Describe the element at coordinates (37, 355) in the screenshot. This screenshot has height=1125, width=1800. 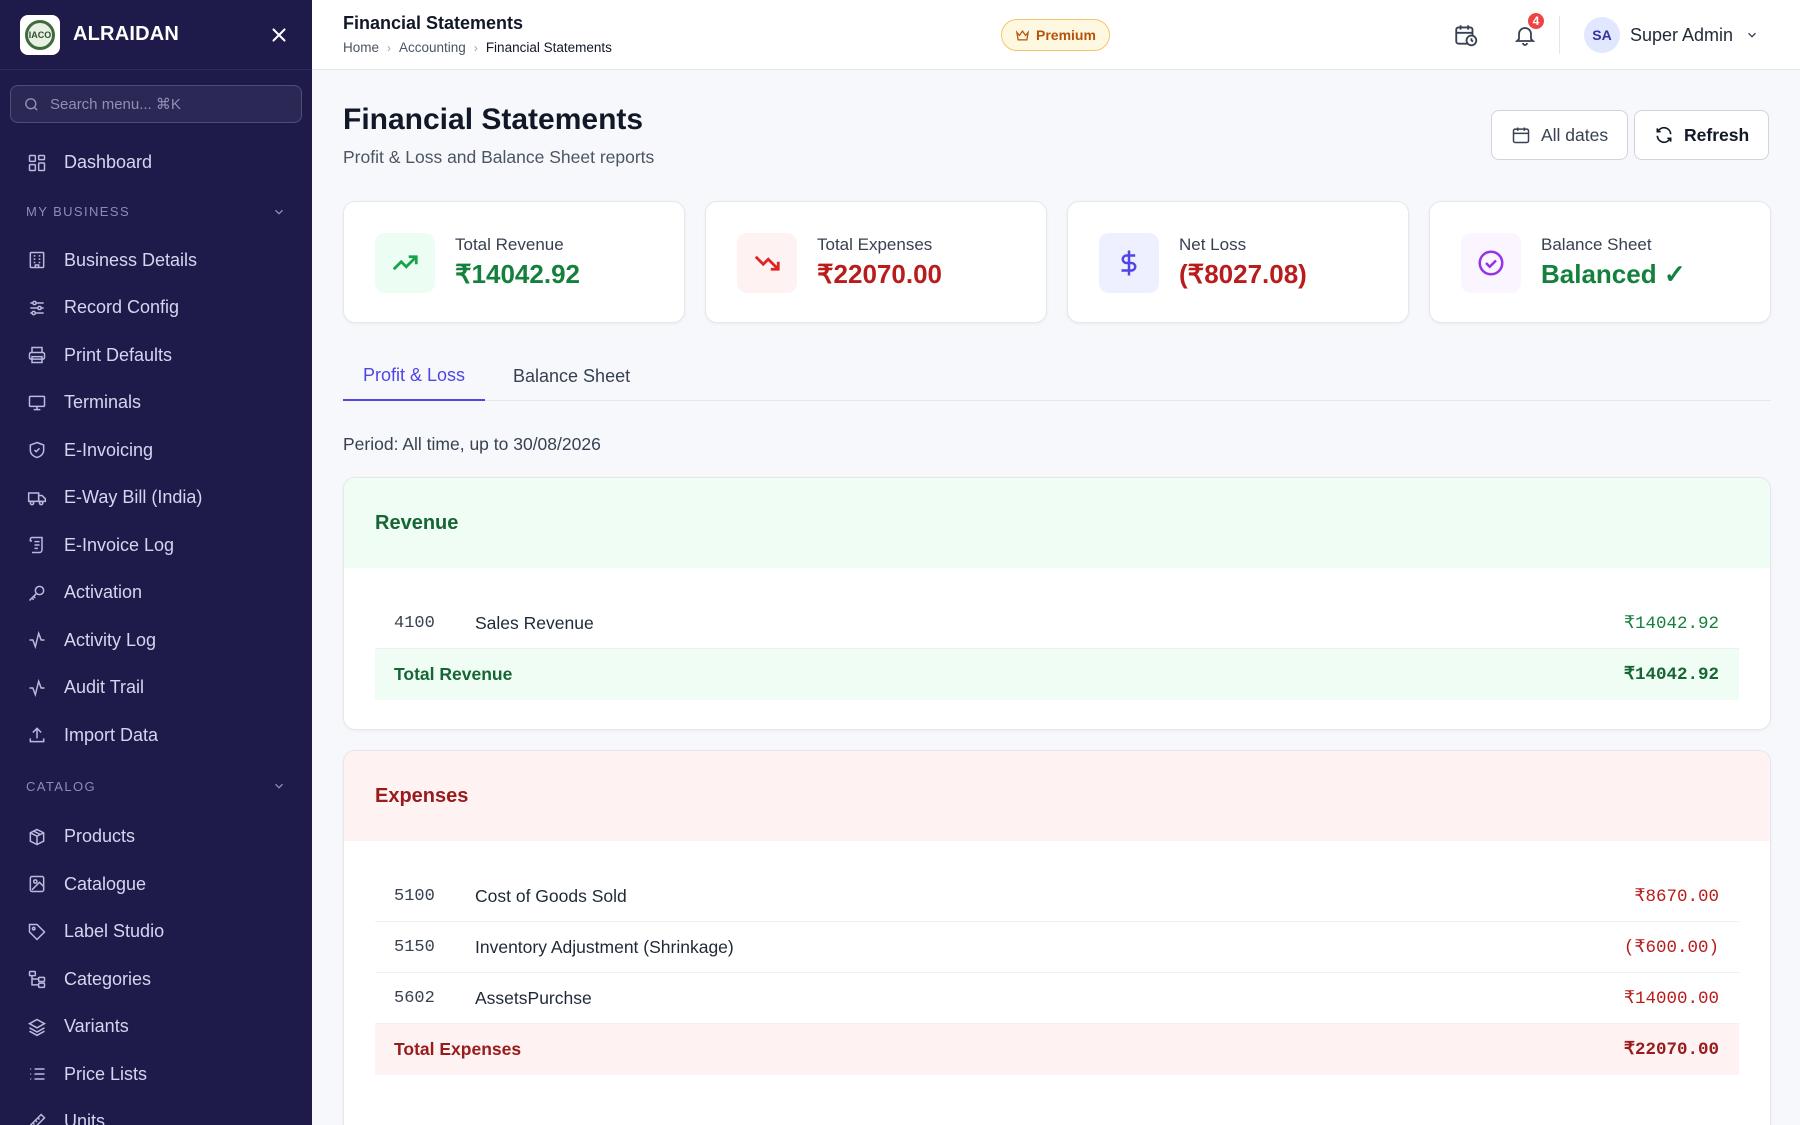
I see `printer-icon` at that location.